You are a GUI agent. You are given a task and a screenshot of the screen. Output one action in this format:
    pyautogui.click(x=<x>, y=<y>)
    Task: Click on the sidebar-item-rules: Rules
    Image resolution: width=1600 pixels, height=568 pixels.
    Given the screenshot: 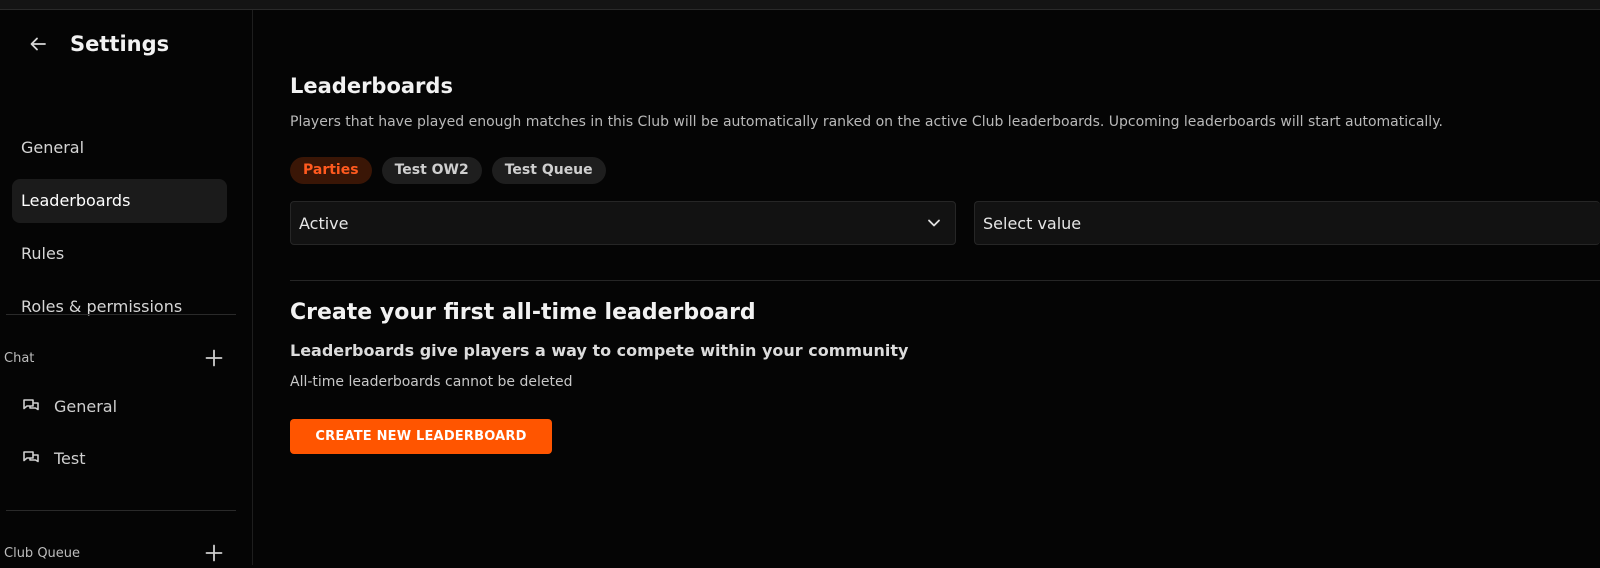 What is the action you would take?
    pyautogui.click(x=119, y=254)
    